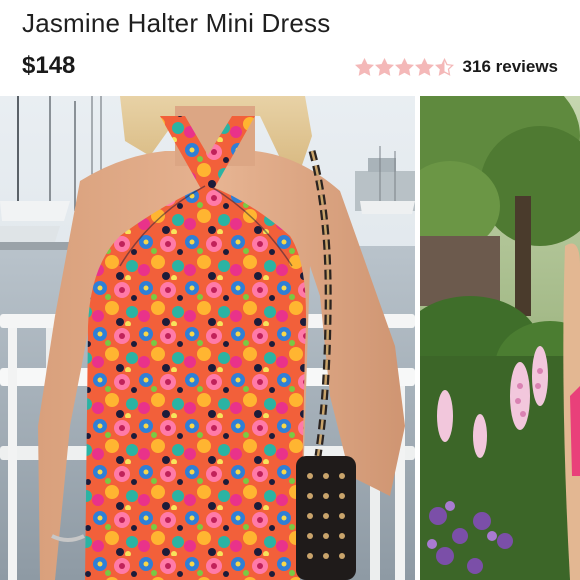 This screenshot has height=580, width=580. I want to click on star-rating, so click(404, 67).